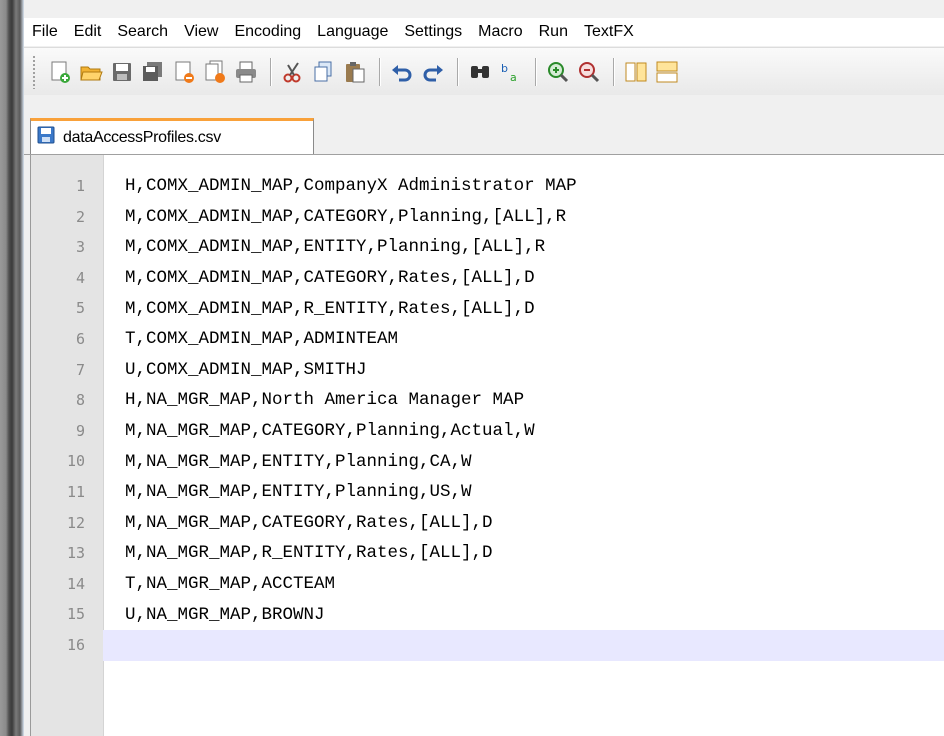 The width and height of the screenshot is (944, 736). I want to click on sync-vertical-icon, so click(636, 71).